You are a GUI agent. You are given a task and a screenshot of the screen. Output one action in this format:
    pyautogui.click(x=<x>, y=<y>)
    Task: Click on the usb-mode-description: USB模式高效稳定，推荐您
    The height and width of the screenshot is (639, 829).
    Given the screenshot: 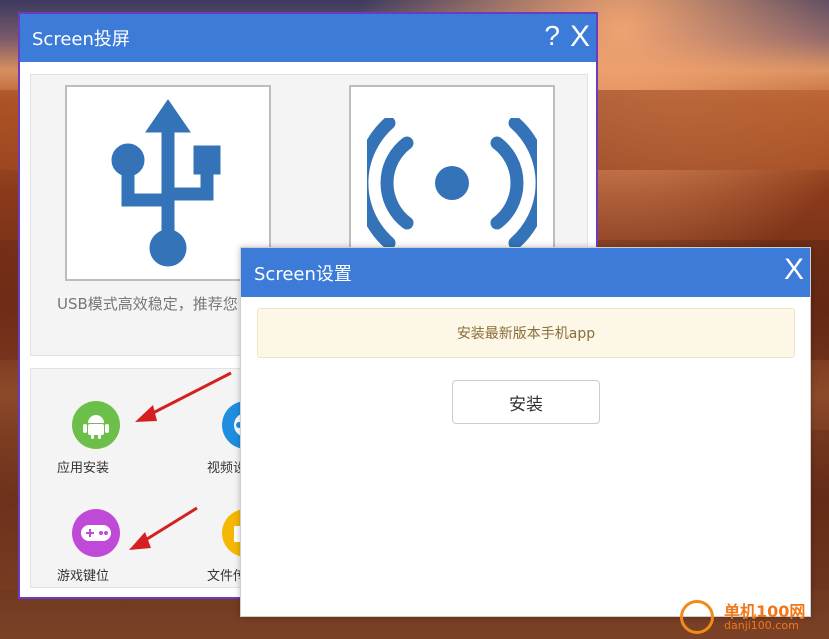 What is the action you would take?
    pyautogui.click(x=147, y=304)
    